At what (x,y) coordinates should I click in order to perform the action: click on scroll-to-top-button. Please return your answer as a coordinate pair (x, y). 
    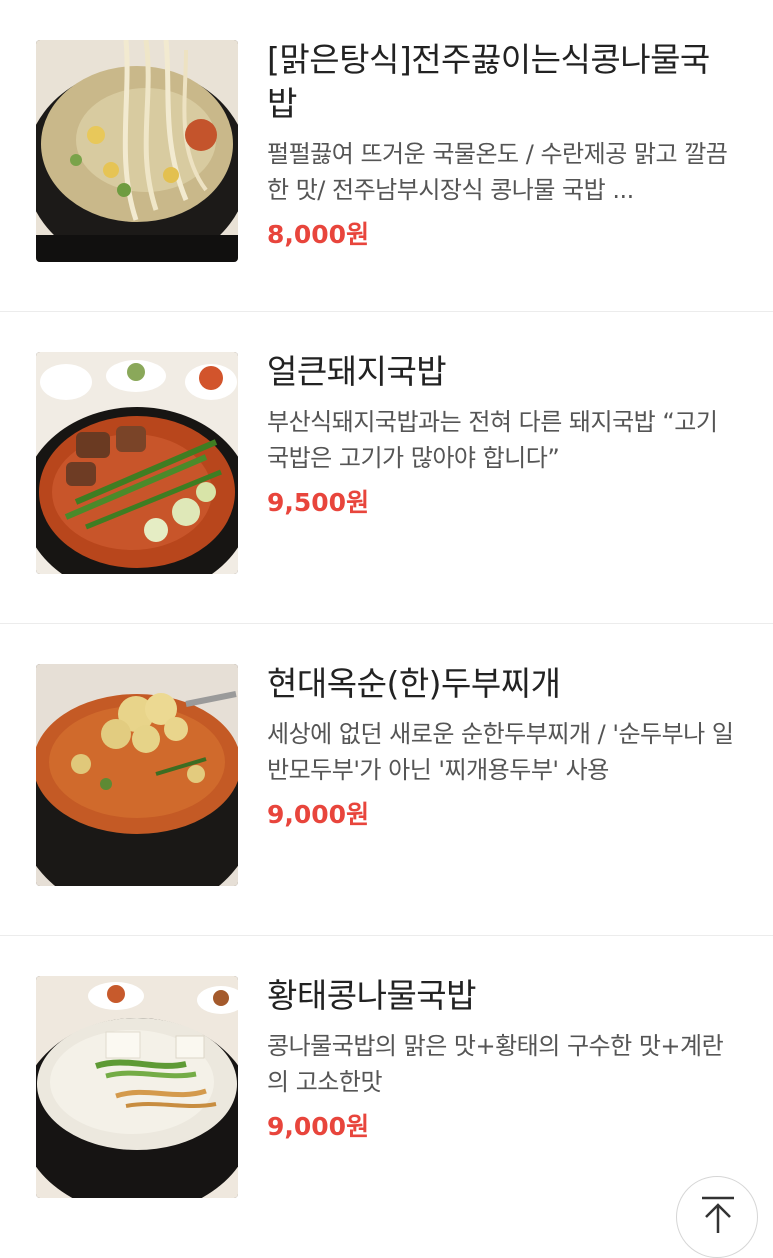
    Looking at the image, I should click on (717, 1217).